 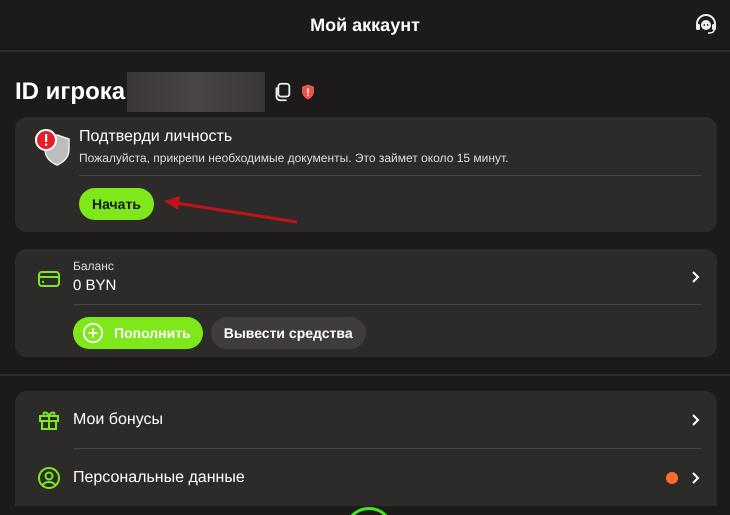 What do you see at coordinates (93, 333) in the screenshot?
I see `plus-circle-icon` at bounding box center [93, 333].